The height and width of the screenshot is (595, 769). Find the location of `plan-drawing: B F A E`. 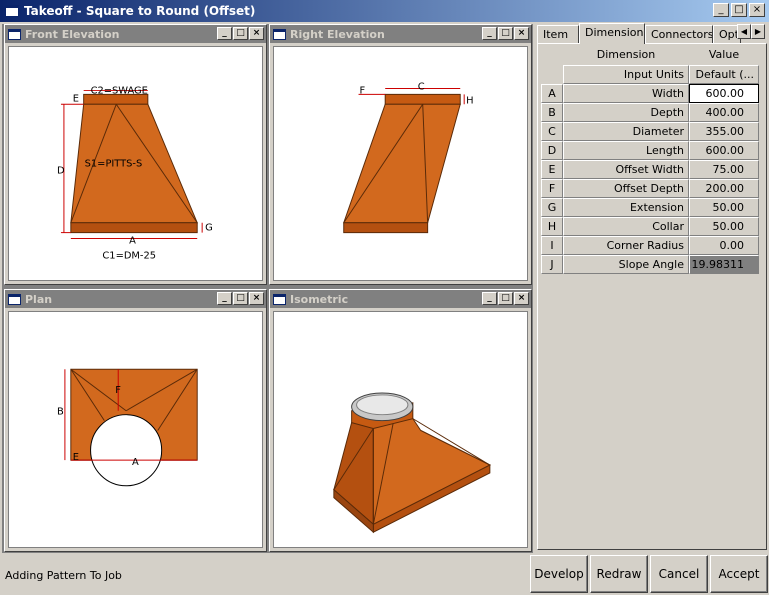

plan-drawing: B F A E is located at coordinates (127, 427).